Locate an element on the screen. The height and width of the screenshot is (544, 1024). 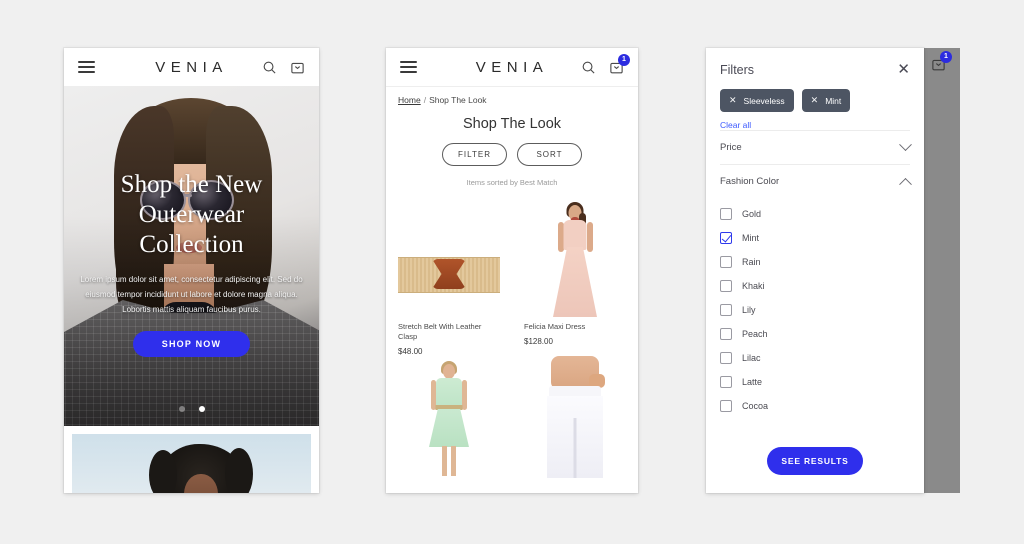
color-option-cocoa: Cocoa is located at coordinates (815, 406).